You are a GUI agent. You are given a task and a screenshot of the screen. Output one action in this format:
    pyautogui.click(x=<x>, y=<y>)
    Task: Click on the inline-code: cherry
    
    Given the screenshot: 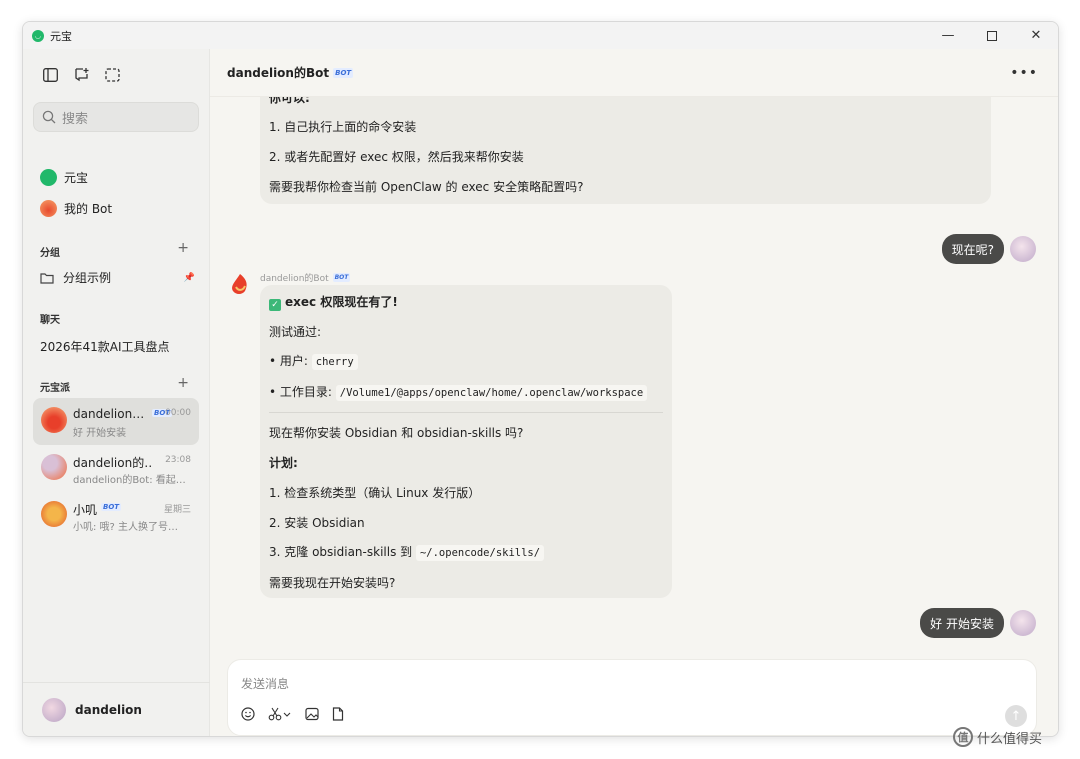 What is the action you would take?
    pyautogui.click(x=334, y=362)
    